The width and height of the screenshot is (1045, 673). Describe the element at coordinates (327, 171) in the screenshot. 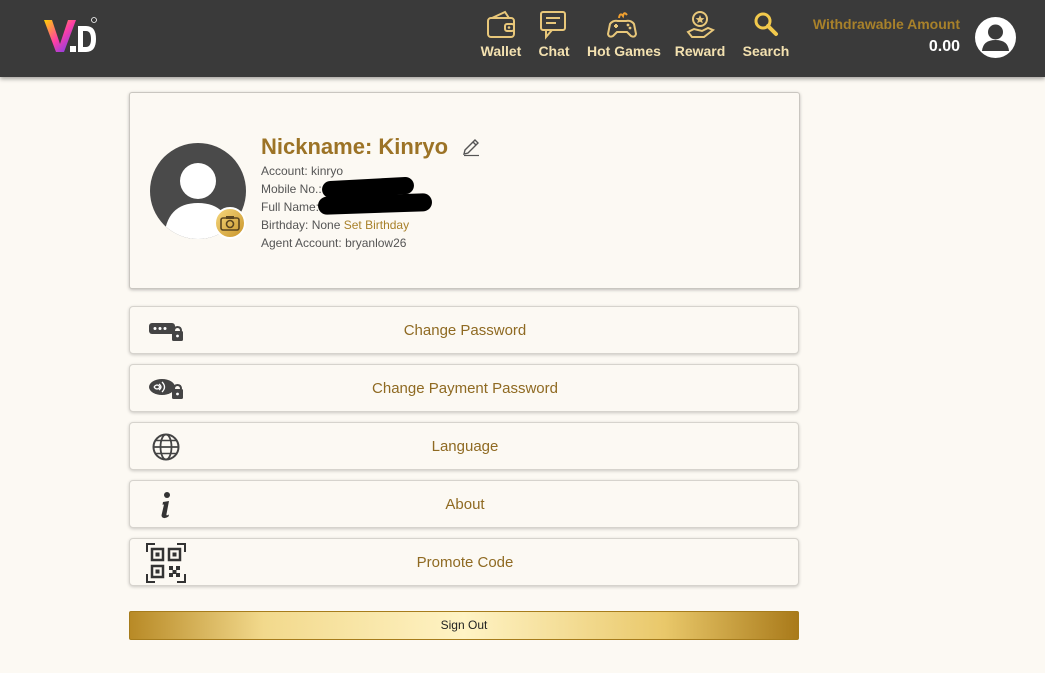

I see `account-value: kinryo` at that location.